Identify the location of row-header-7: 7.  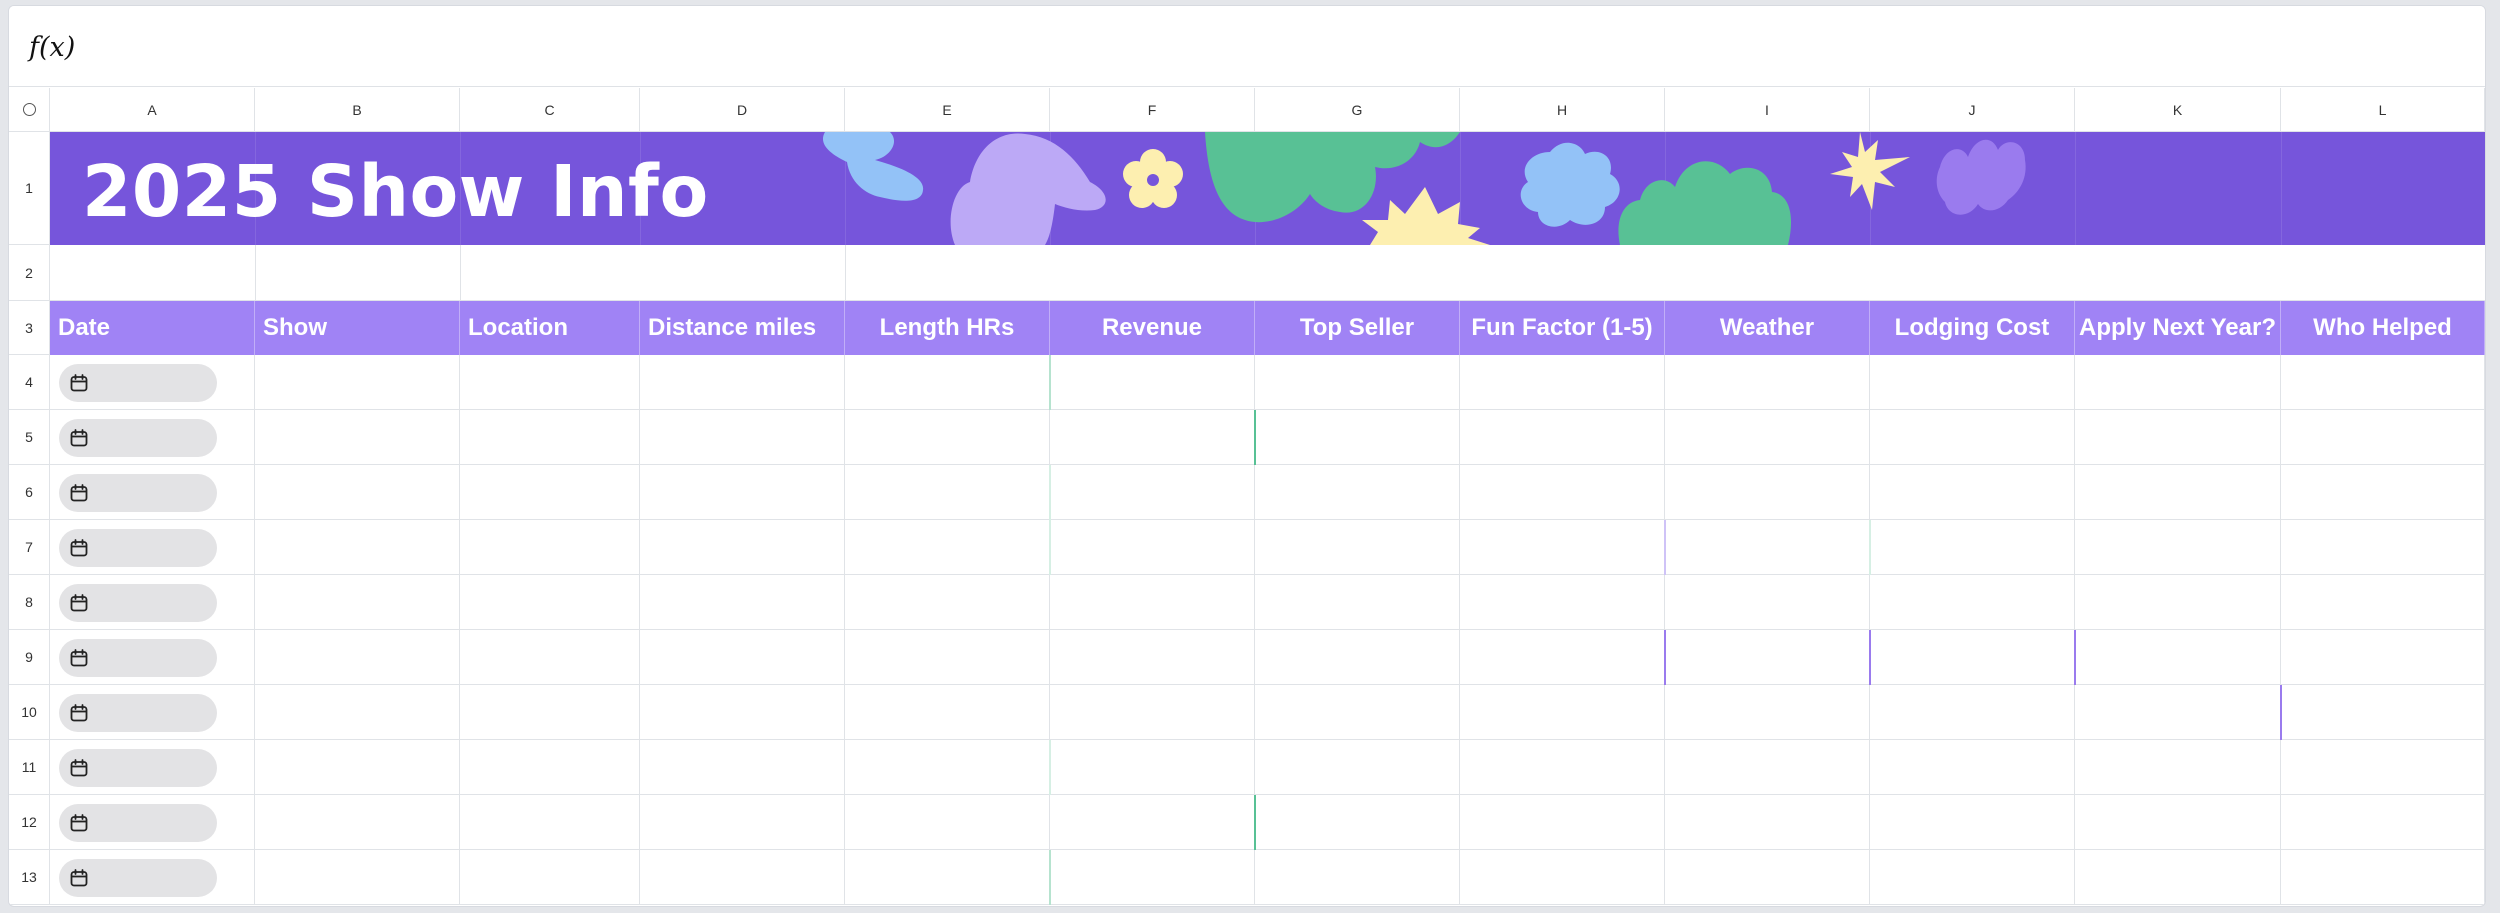
(29, 547).